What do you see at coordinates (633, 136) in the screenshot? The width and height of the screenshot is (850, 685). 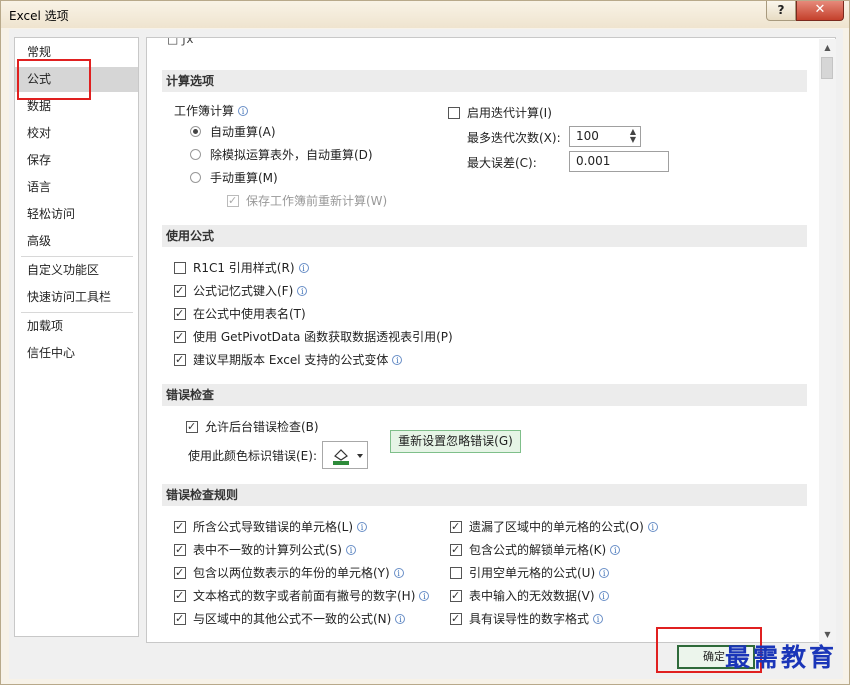 I see `spinner-icon: ▲ ▼` at bounding box center [633, 136].